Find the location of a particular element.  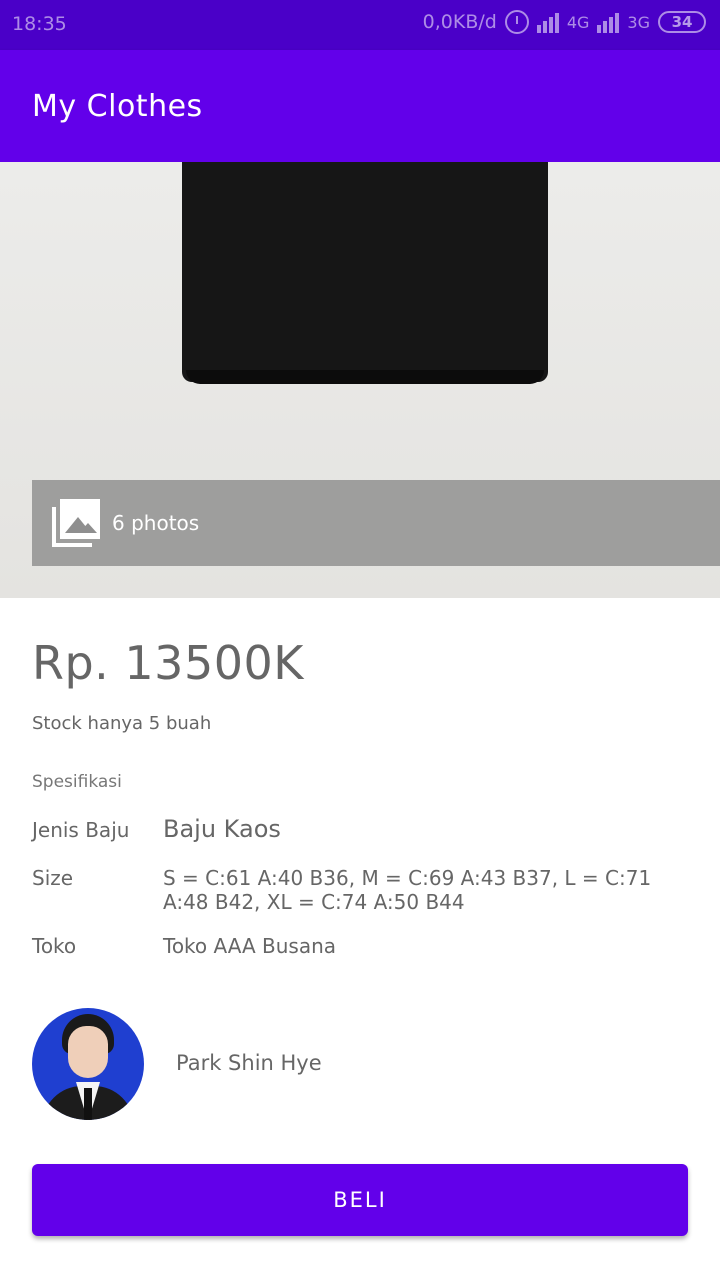

seller-avatar is located at coordinates (88, 1064).